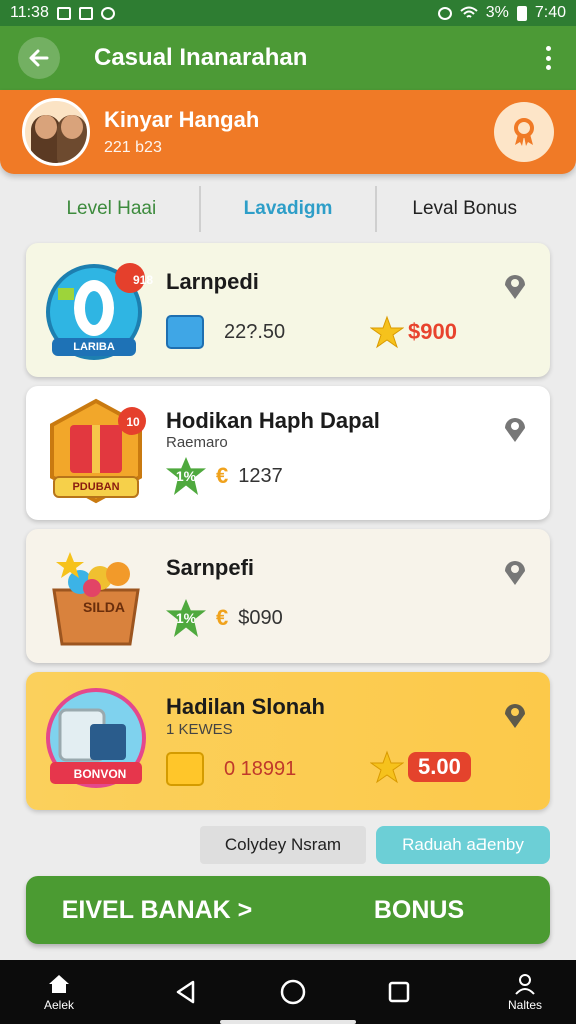  Describe the element at coordinates (283, 845) in the screenshot. I see `secondary-button: Colydey Nsram` at that location.